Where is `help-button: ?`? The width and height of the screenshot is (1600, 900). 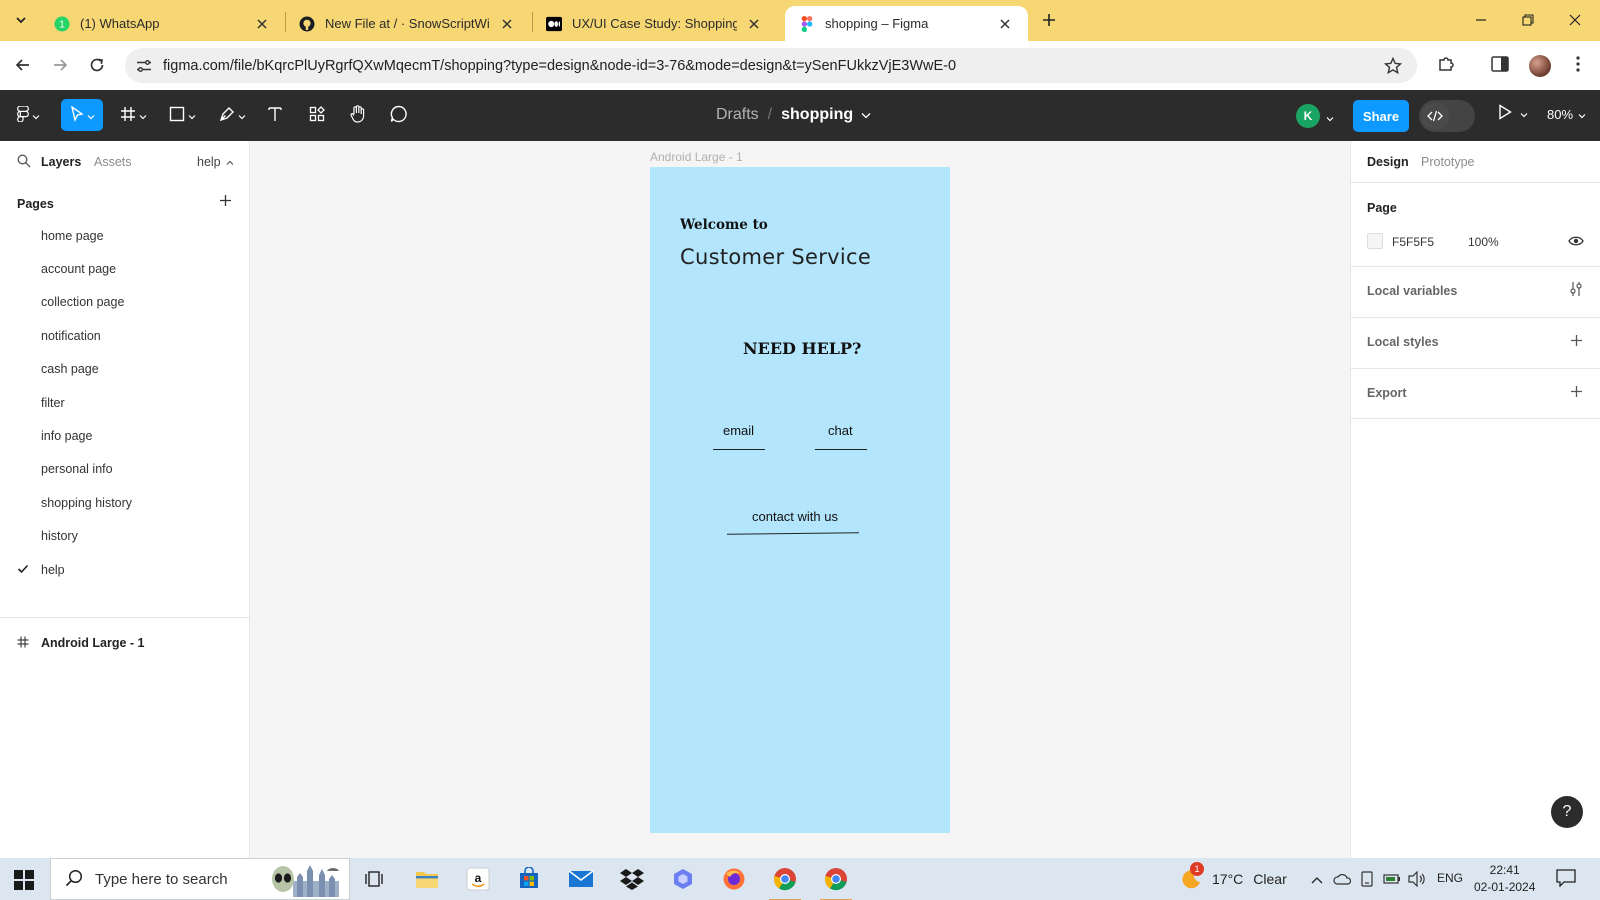 help-button: ? is located at coordinates (1567, 812).